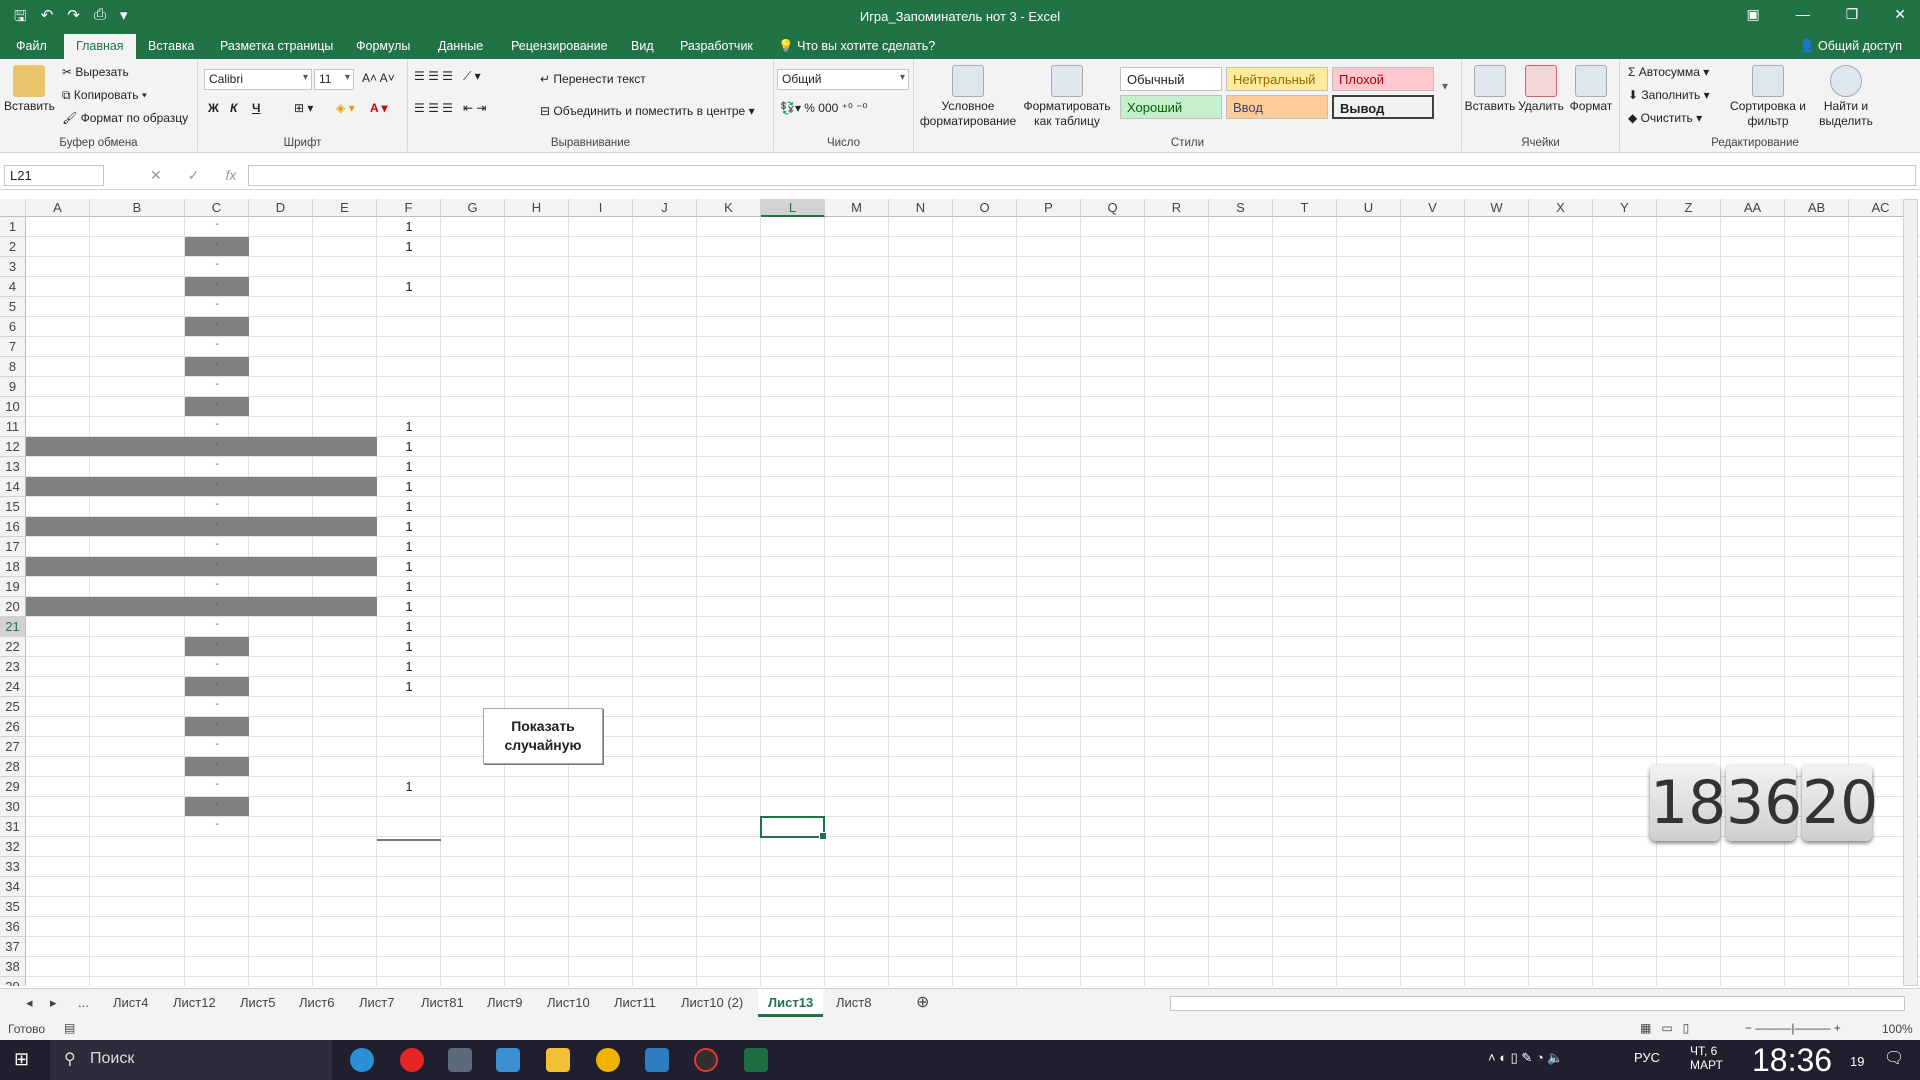 This screenshot has height=1080, width=1920. Describe the element at coordinates (130, 1002) in the screenshot. I see `sheet-tab-list4: Лист4` at that location.